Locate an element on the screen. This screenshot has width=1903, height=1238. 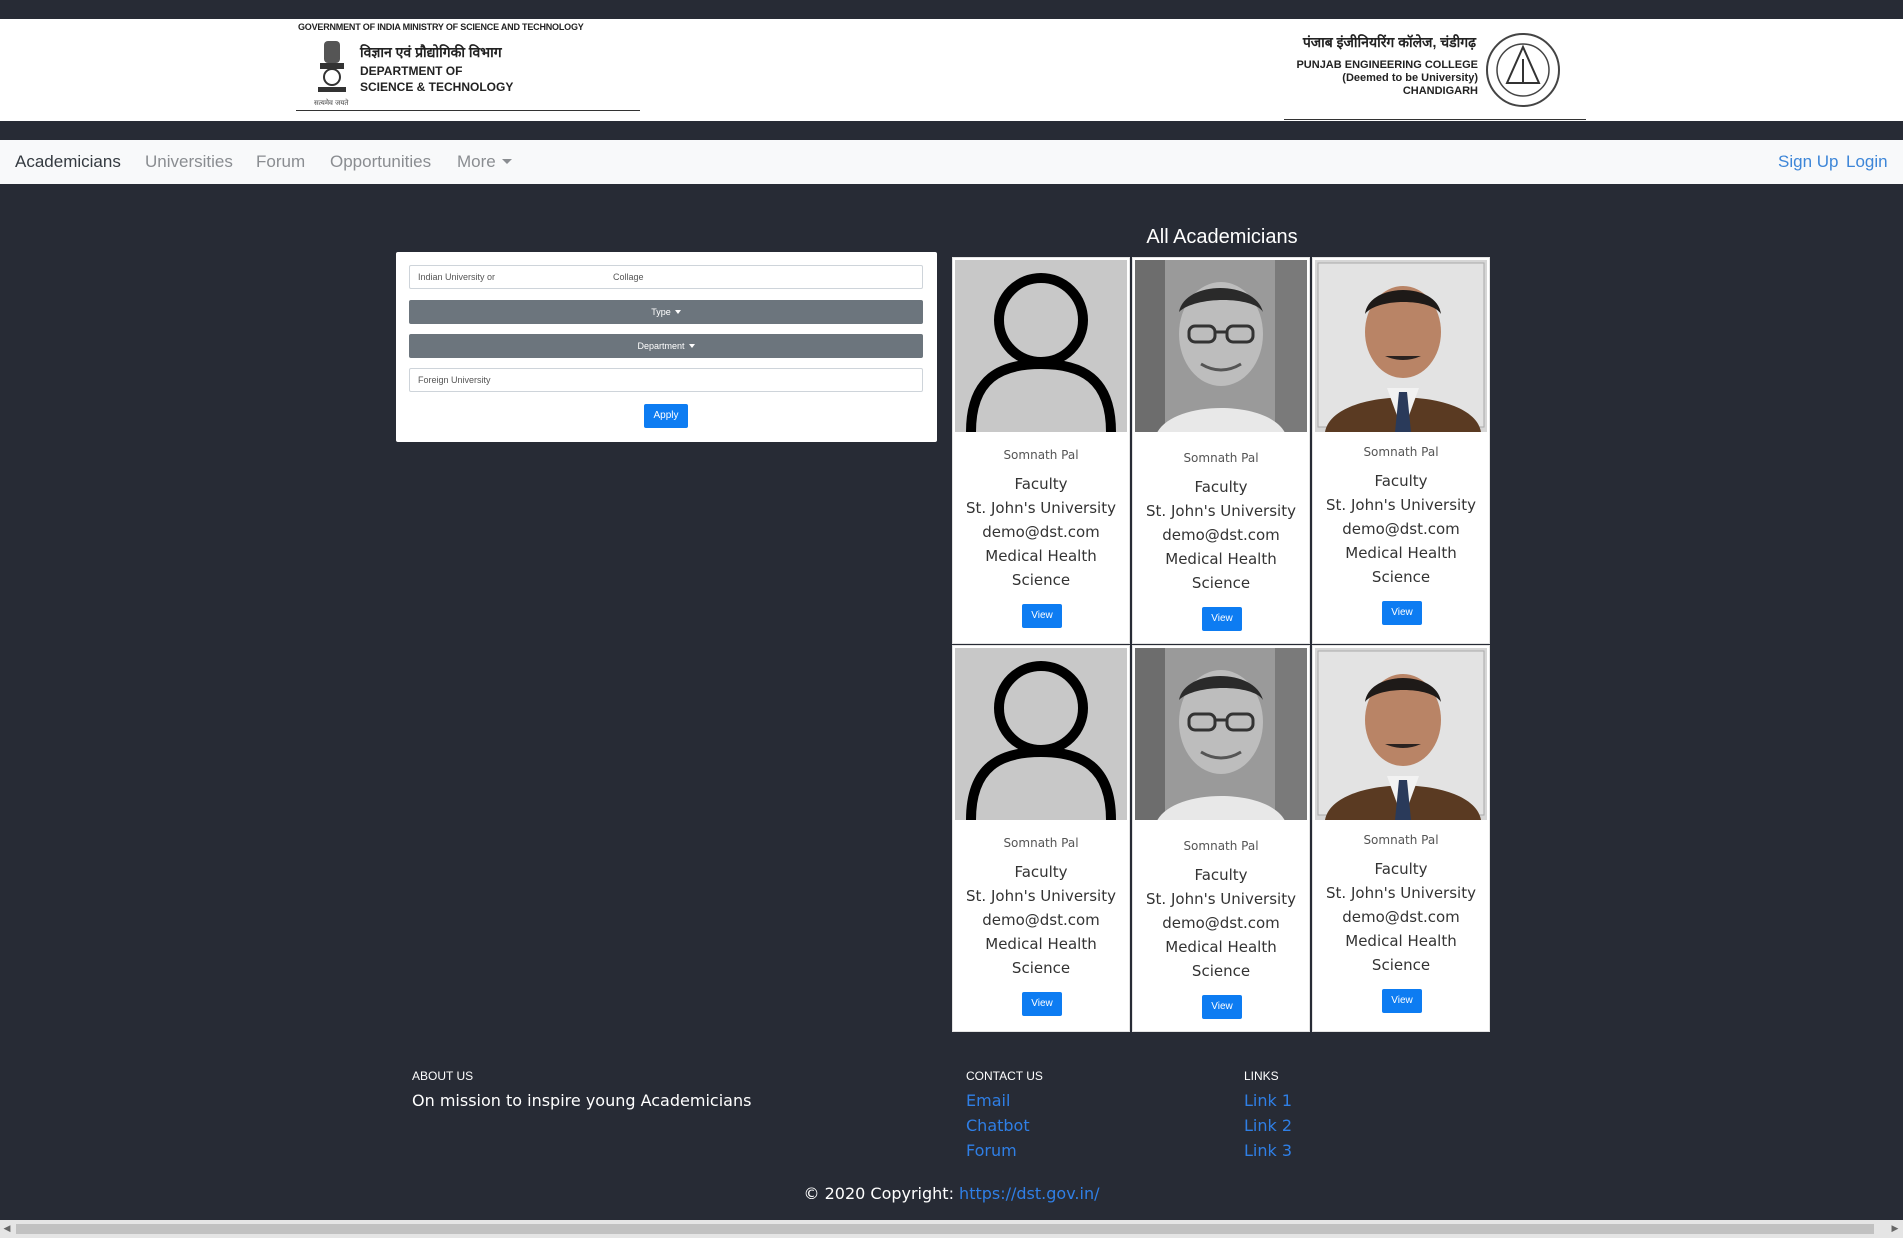
horizontal-scrollbar: ◀ ▶ is located at coordinates (951, 1229).